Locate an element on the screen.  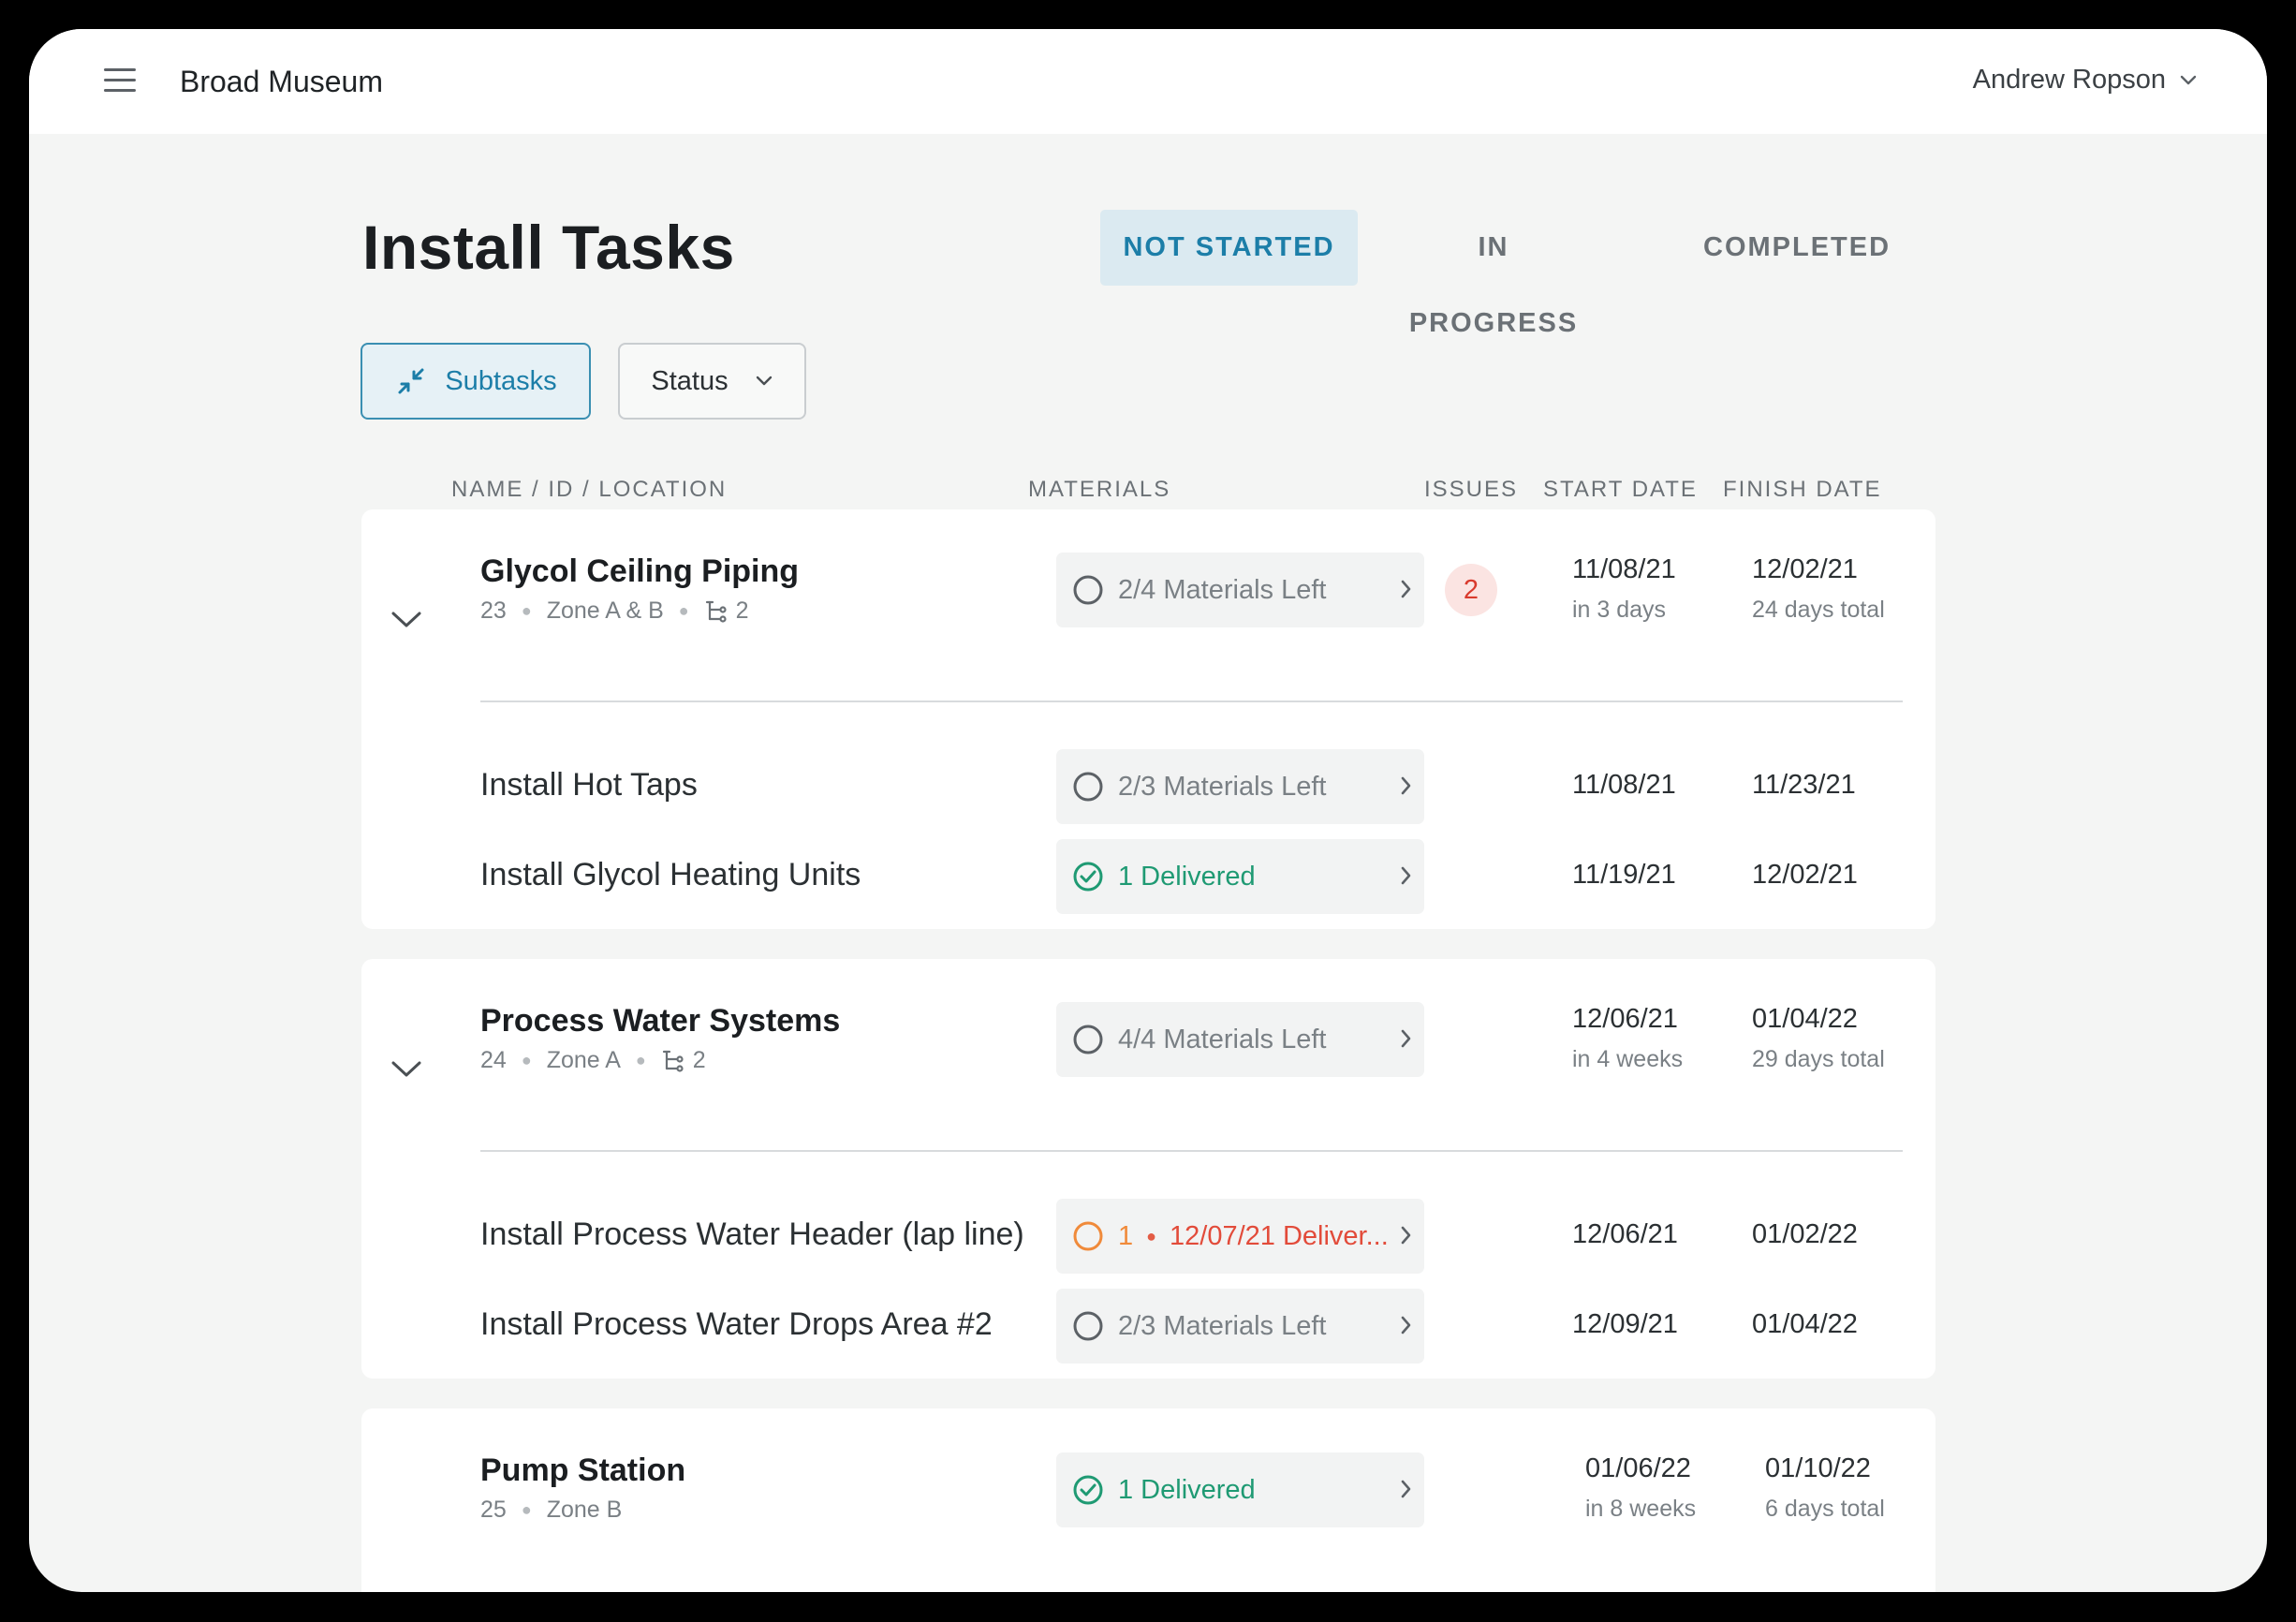
column-header-issues: ISSUES is located at coordinates (1471, 489).